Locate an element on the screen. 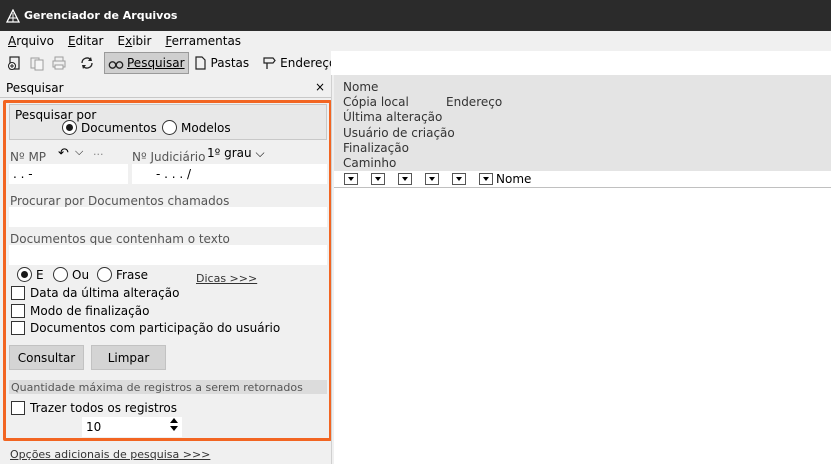  toolbar: Pesquisar Pastas Endereço is located at coordinates (168, 63).